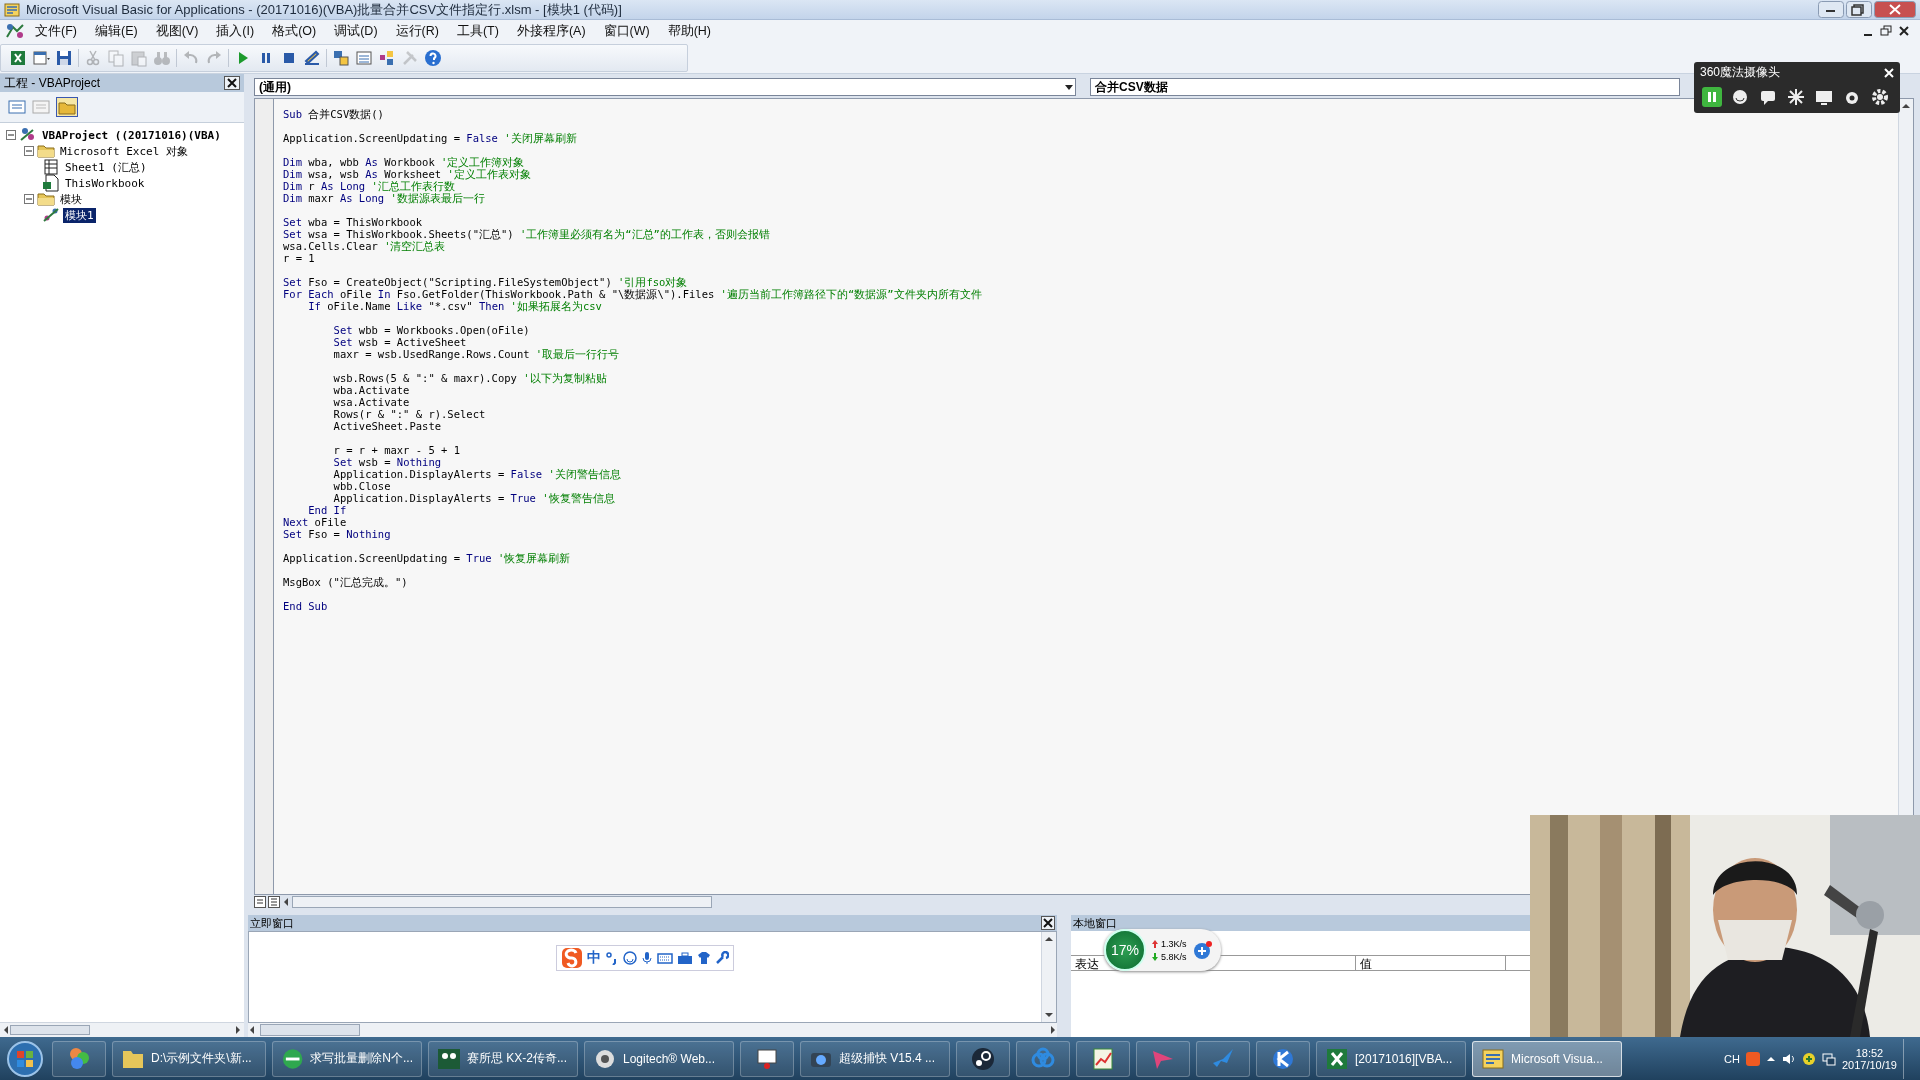 The width and height of the screenshot is (1920, 1080). I want to click on code-line: Dim wba, wbb As Workbook '定义工作簿对象, so click(404, 162).